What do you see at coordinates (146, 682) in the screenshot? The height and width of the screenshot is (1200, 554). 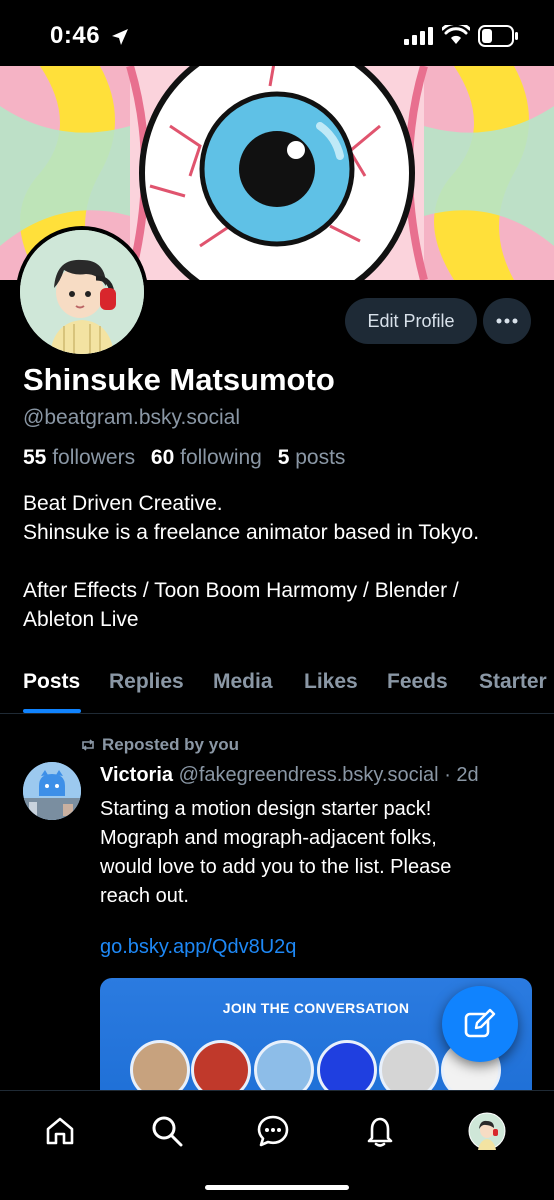 I see `tab-replies: Replies` at bounding box center [146, 682].